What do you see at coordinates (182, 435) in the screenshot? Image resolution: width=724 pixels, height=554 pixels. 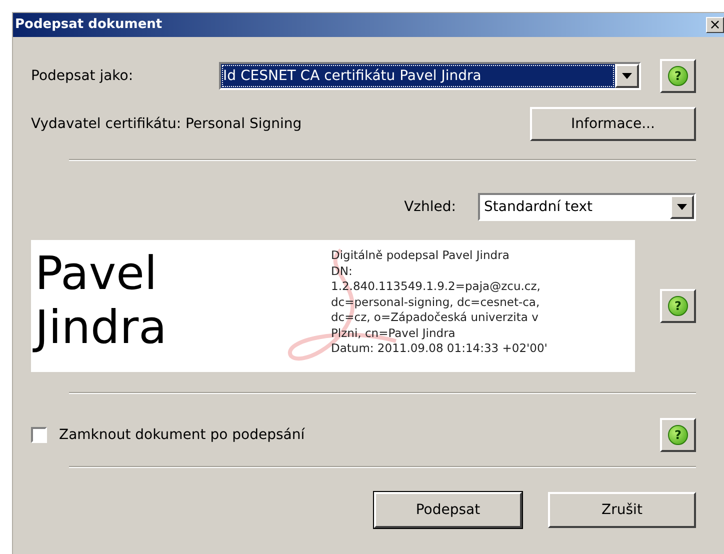 I see `lock-label: Zamknout dokument po podepsání` at bounding box center [182, 435].